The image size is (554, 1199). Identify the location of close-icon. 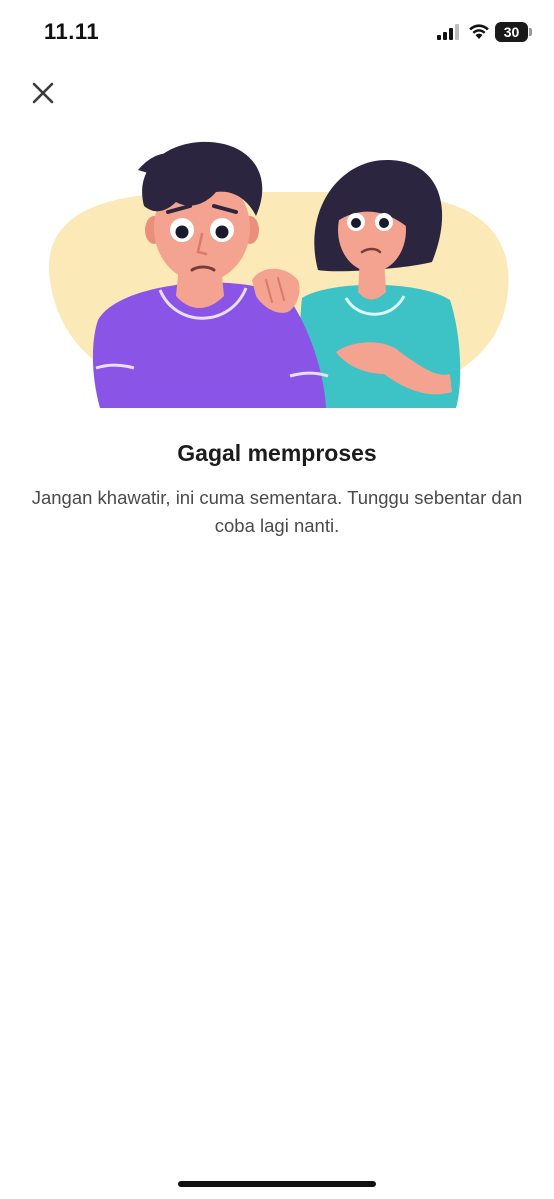
(43, 93).